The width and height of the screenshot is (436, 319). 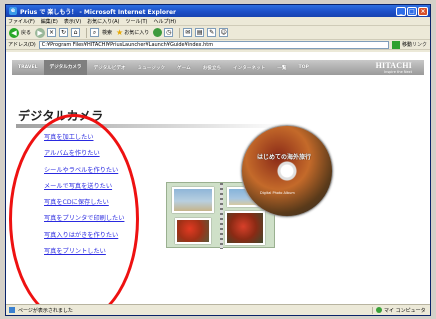 I want to click on nav-item-digital-video: デジタルビデオ, so click(x=109, y=68).